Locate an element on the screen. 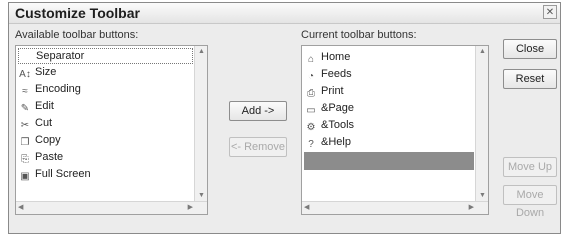 The image size is (566, 242). list-item-label: Full Screen is located at coordinates (63, 174).